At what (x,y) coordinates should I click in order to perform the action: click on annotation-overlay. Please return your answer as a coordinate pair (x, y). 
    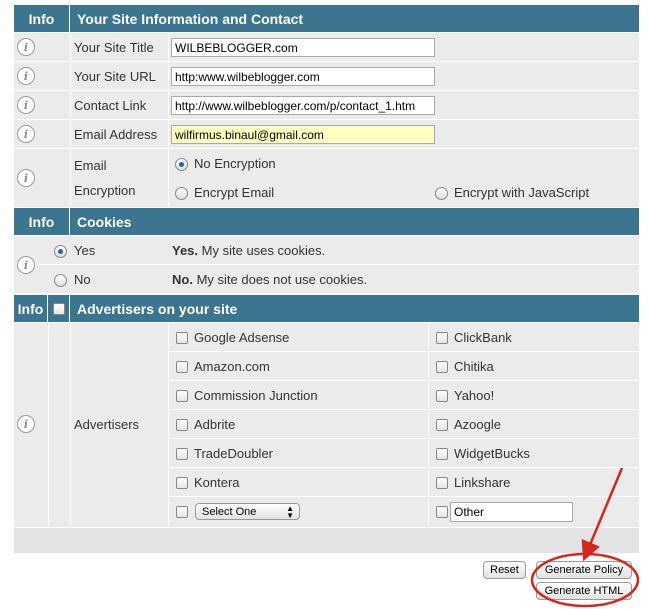
    Looking at the image, I should click on (585, 537).